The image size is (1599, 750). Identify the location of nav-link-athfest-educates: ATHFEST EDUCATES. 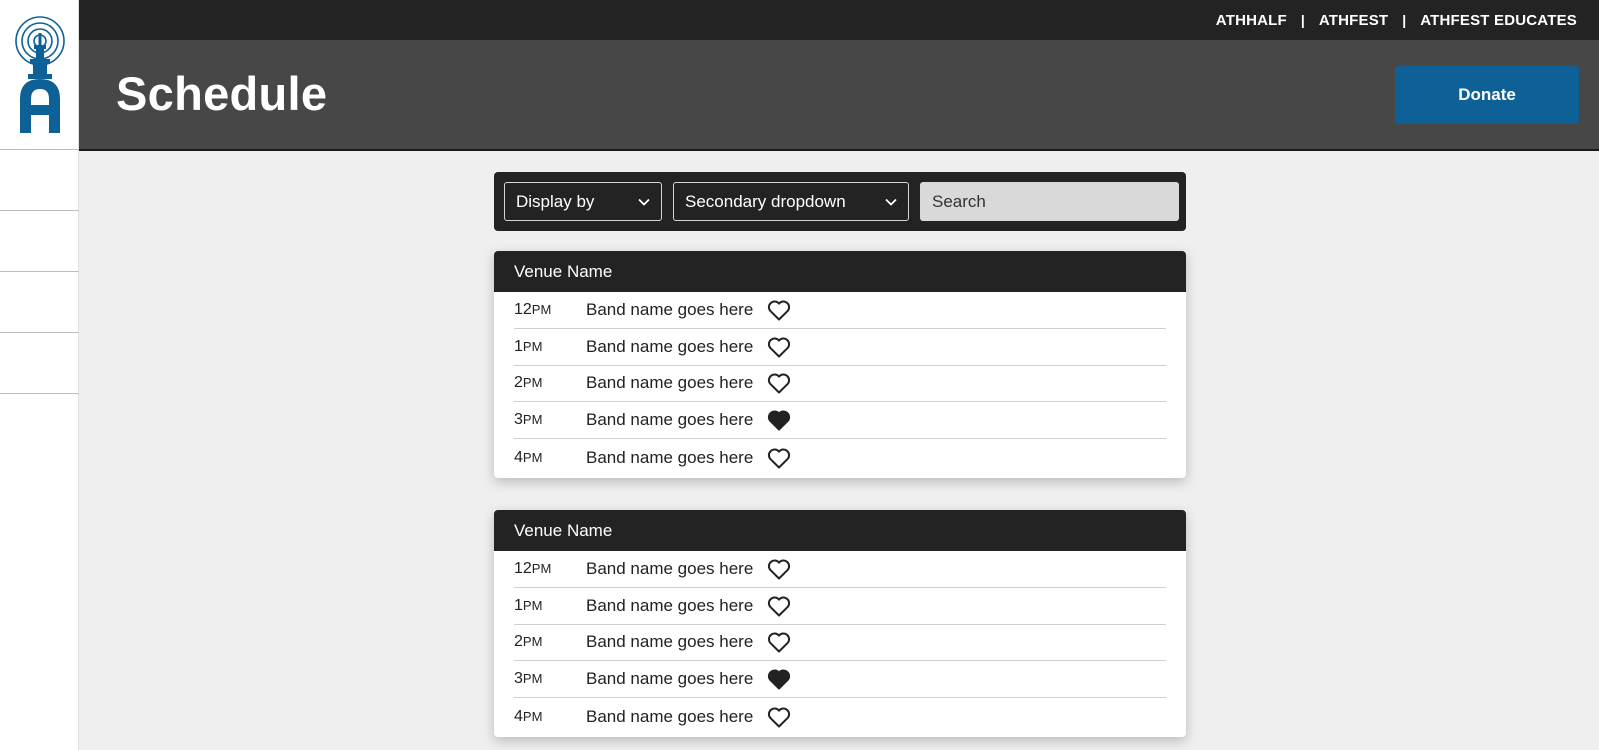
(1498, 20).